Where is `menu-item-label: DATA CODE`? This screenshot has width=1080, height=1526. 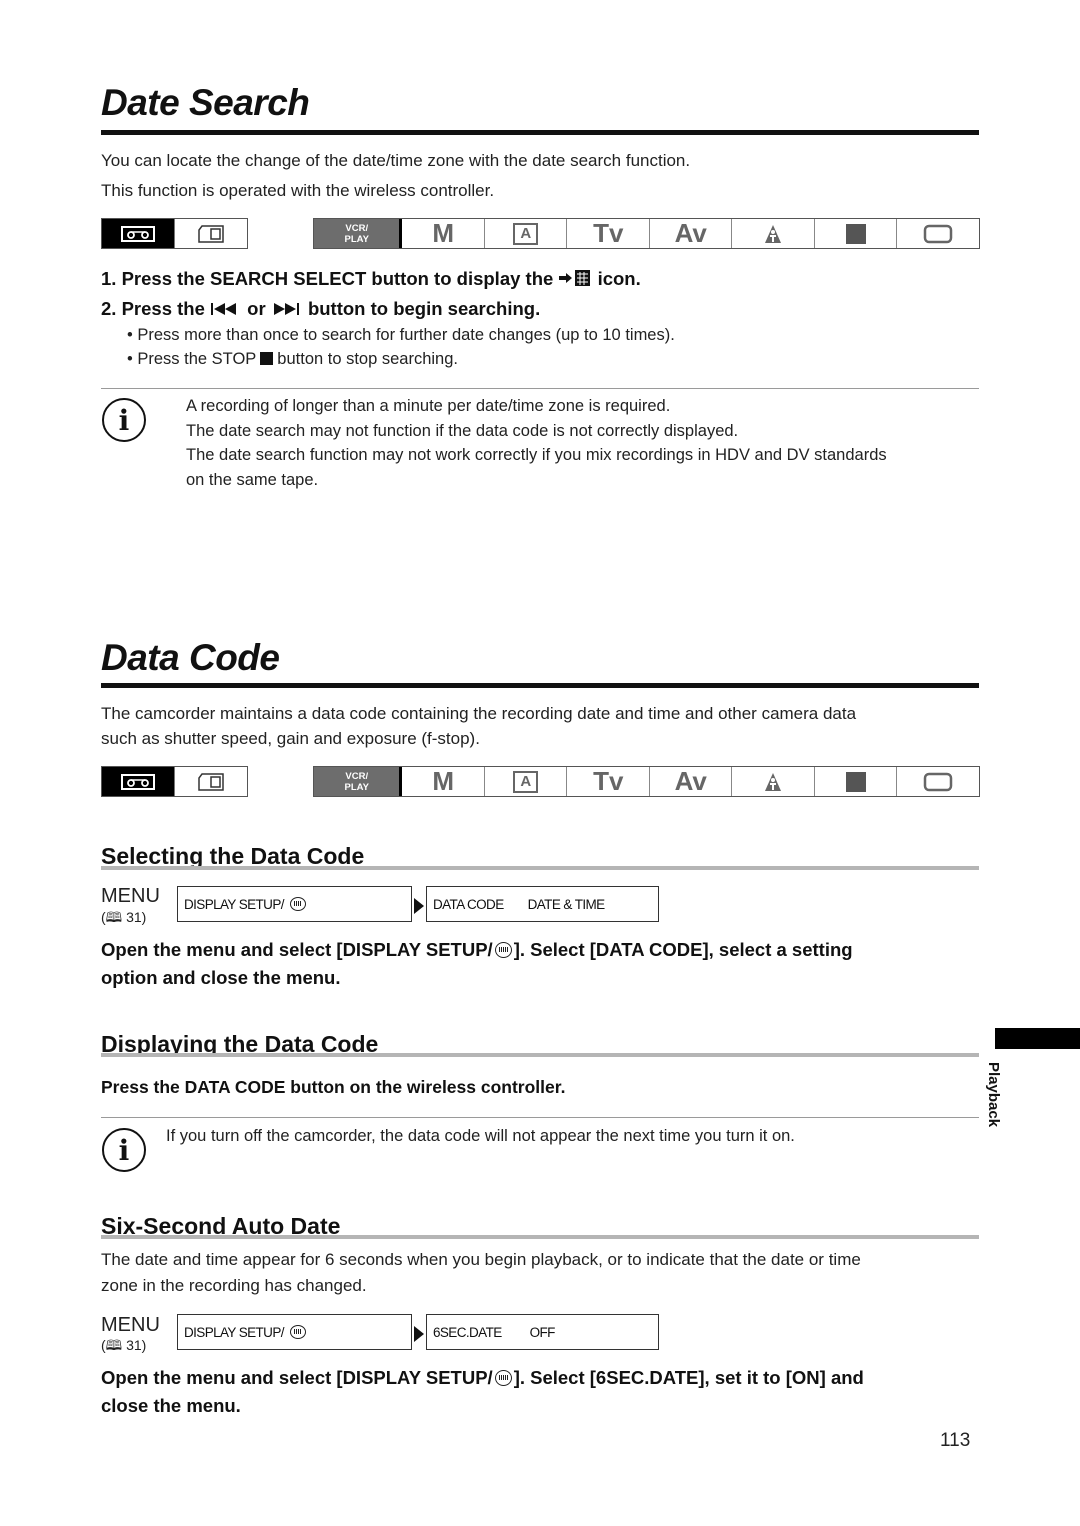 menu-item-label: DATA CODE is located at coordinates (468, 904).